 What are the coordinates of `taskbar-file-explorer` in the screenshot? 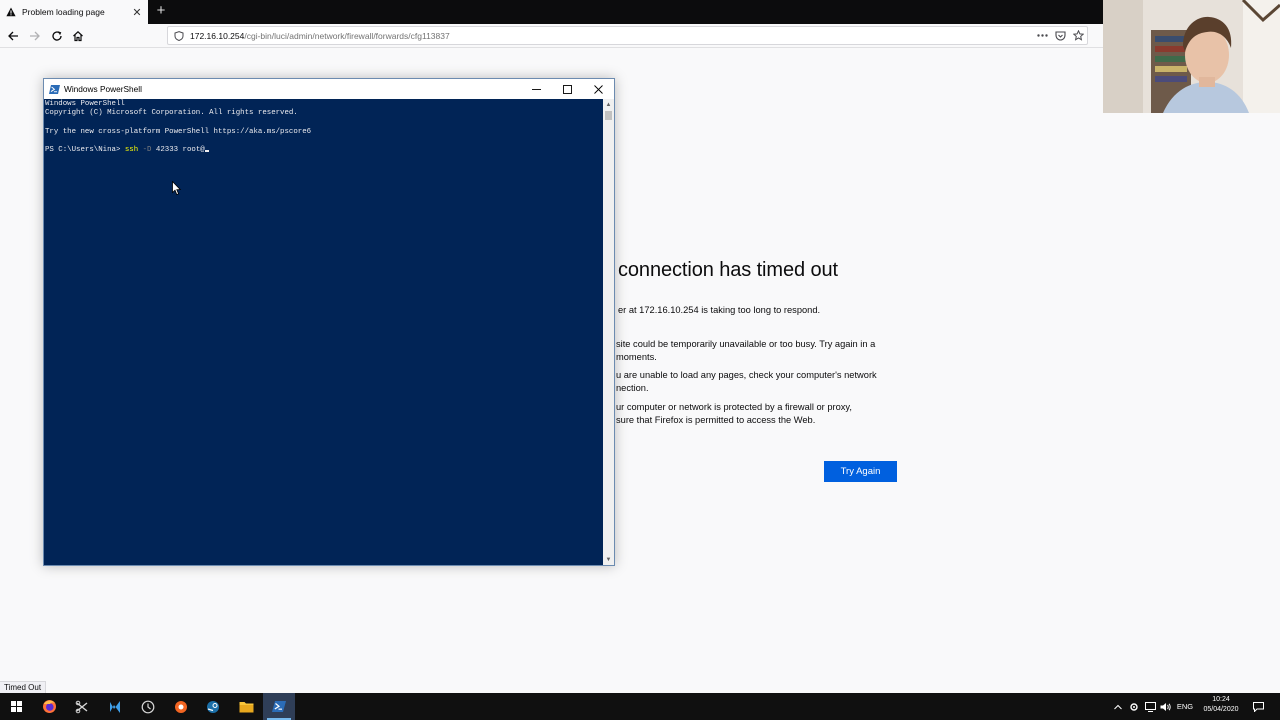 It's located at (246, 706).